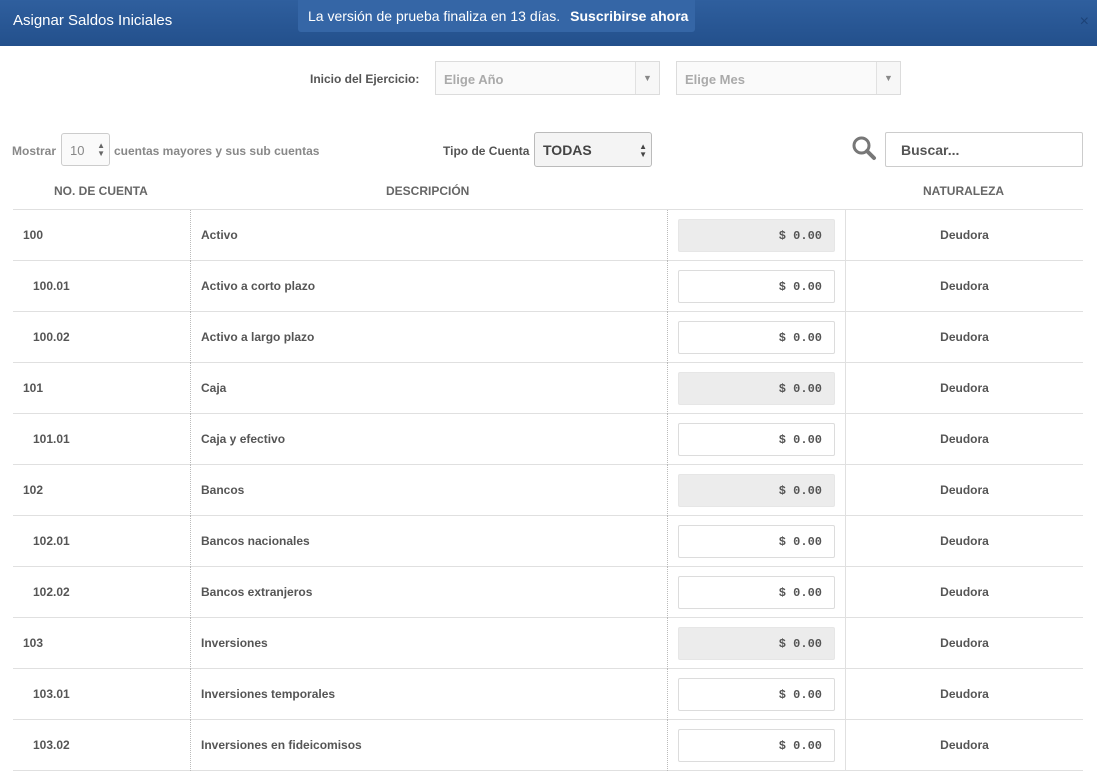 The height and width of the screenshot is (774, 1097). What do you see at coordinates (984, 149) in the screenshot?
I see `search-input` at bounding box center [984, 149].